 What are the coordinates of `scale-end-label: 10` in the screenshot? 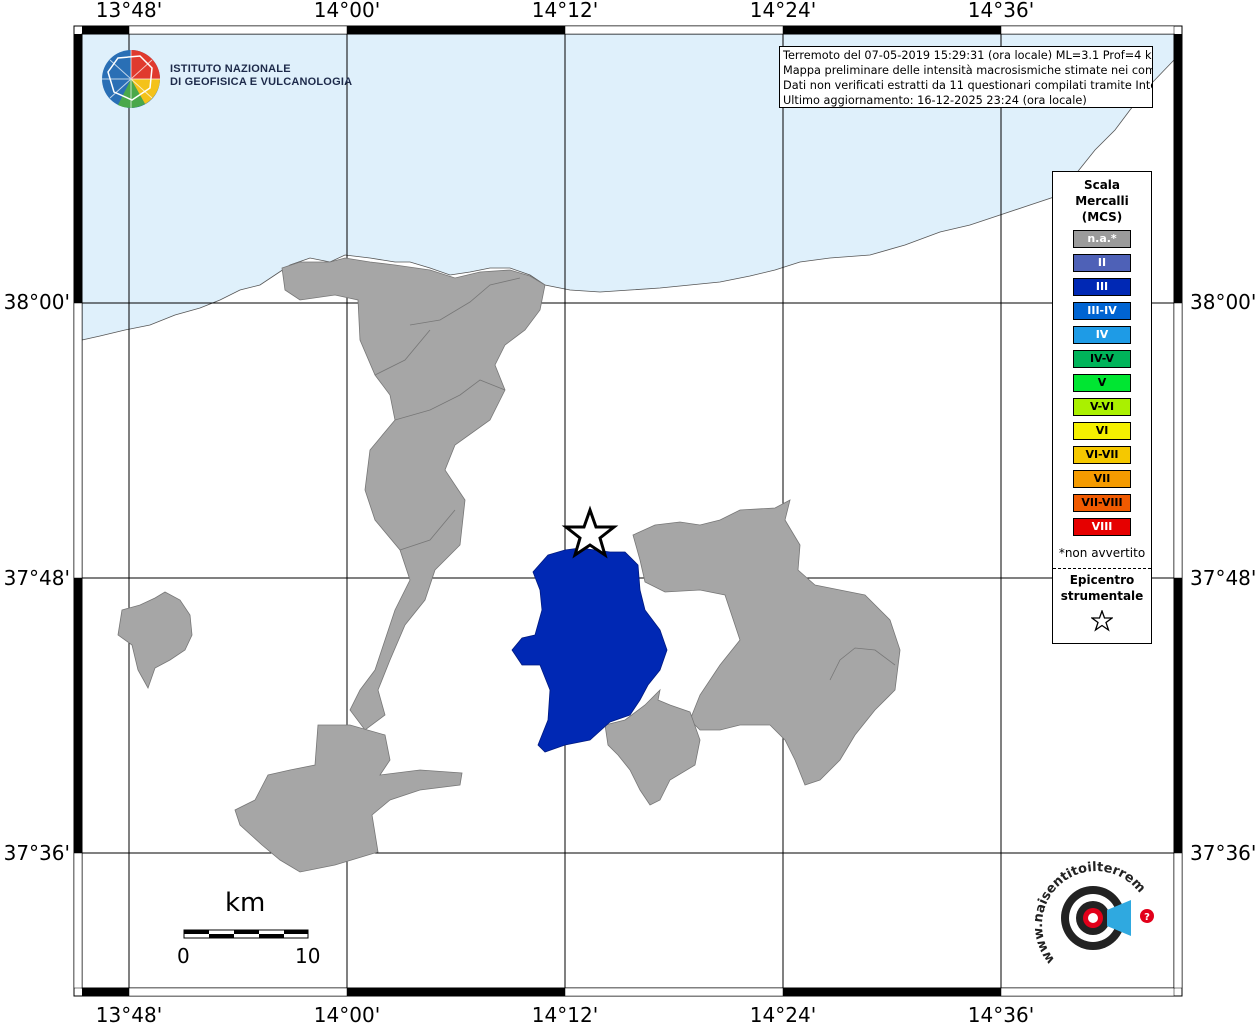 It's located at (308, 956).